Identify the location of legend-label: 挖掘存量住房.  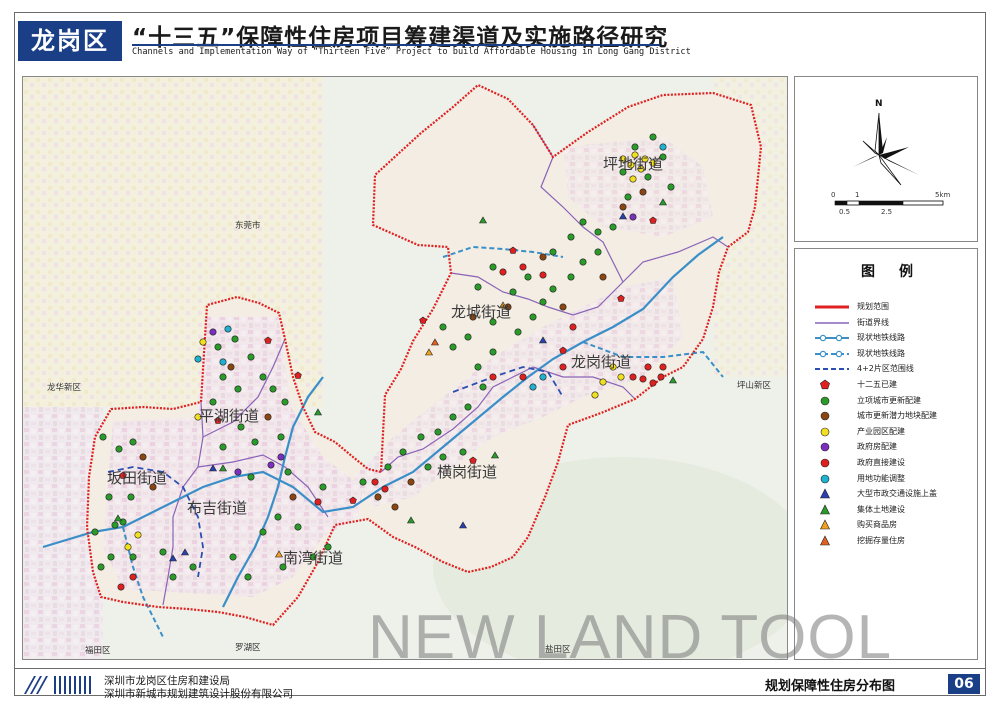
(881, 540).